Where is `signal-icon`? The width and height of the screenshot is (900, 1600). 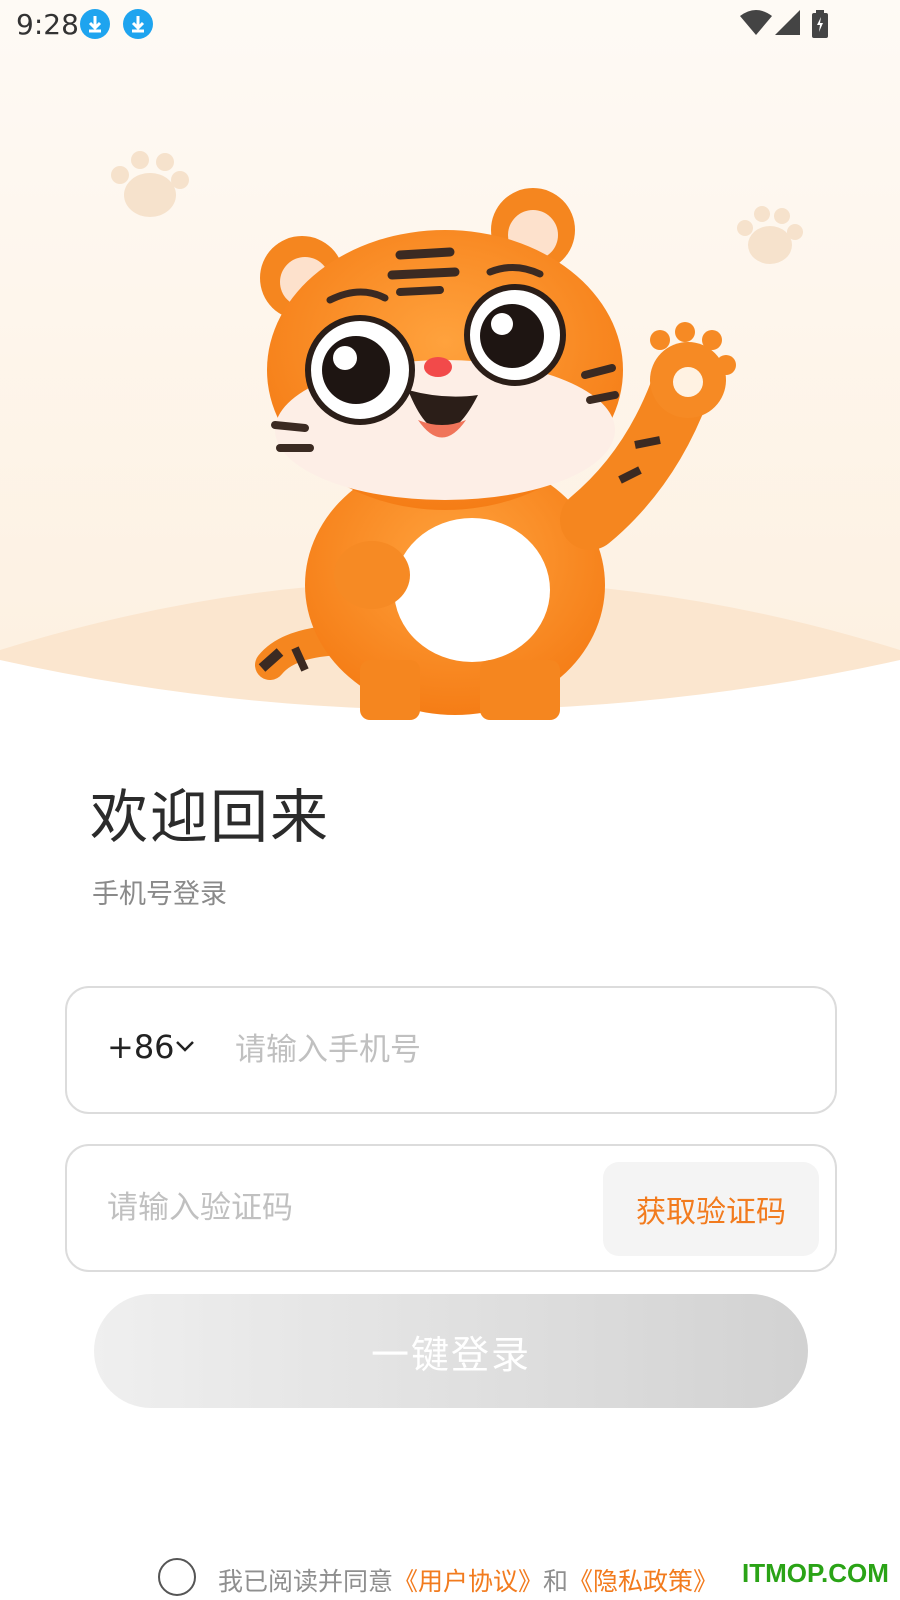
signal-icon is located at coordinates (788, 25).